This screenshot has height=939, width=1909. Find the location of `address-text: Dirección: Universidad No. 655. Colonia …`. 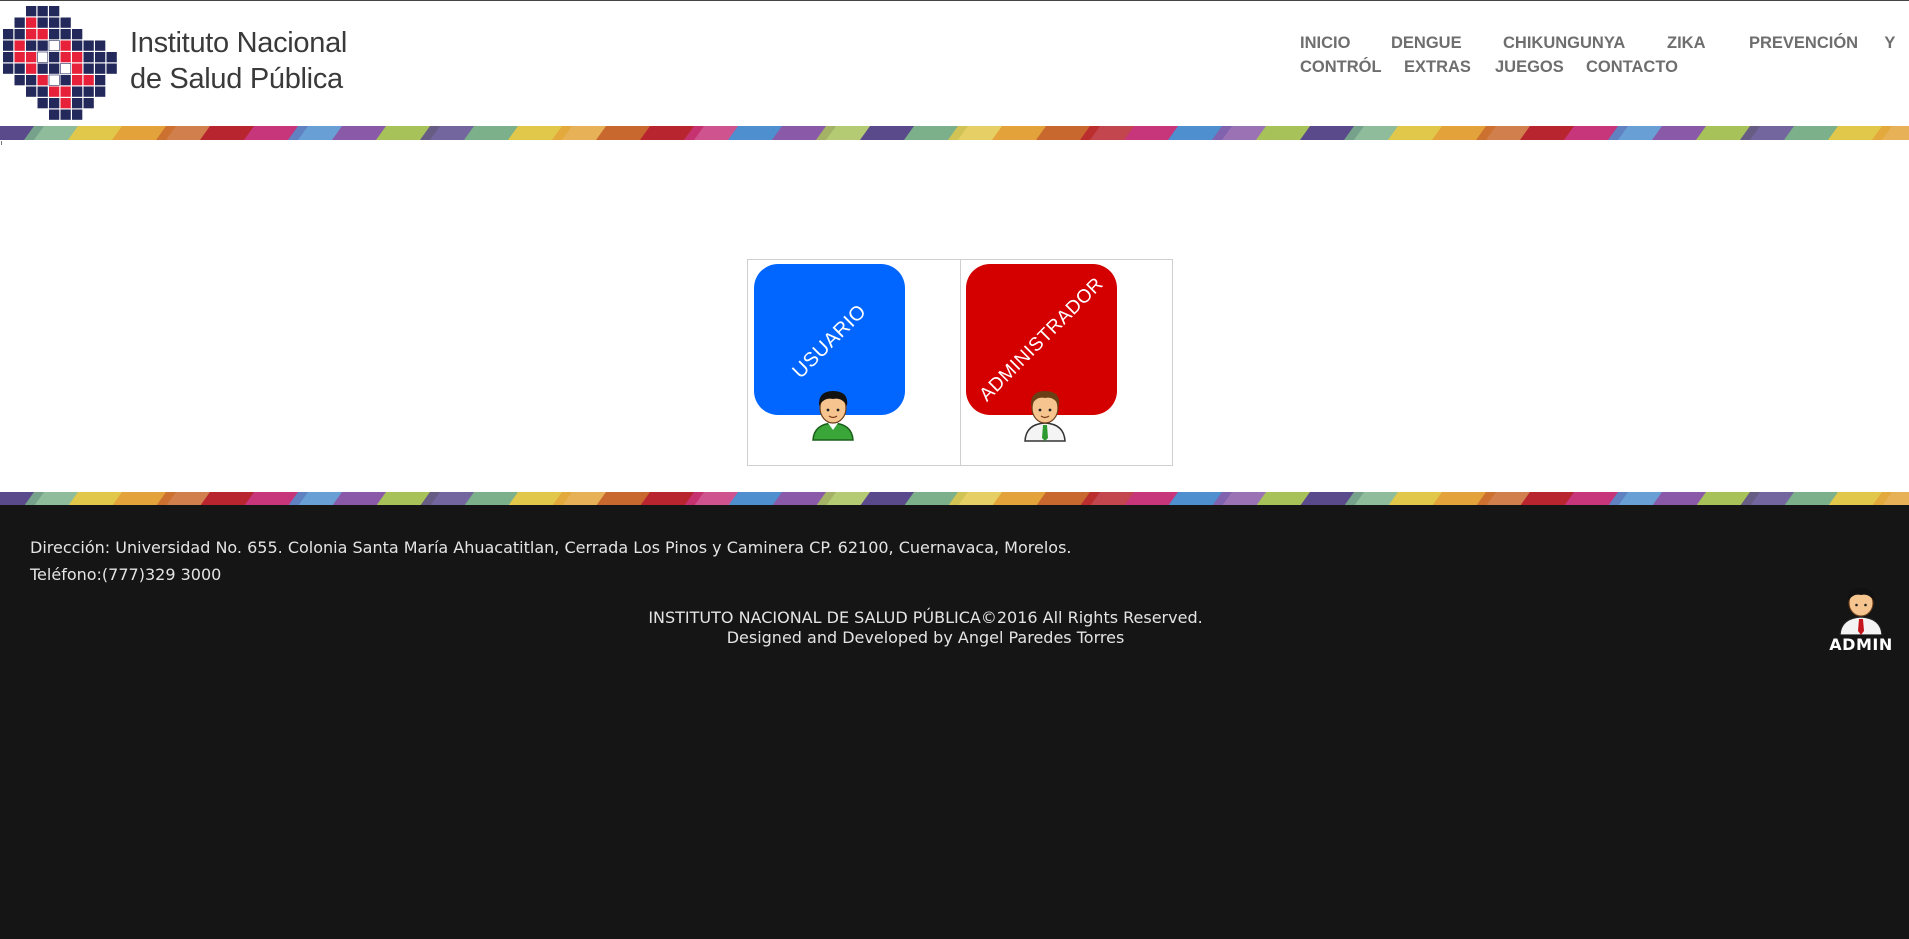

address-text: Dirección: Universidad No. 655. Colonia … is located at coordinates (551, 547).